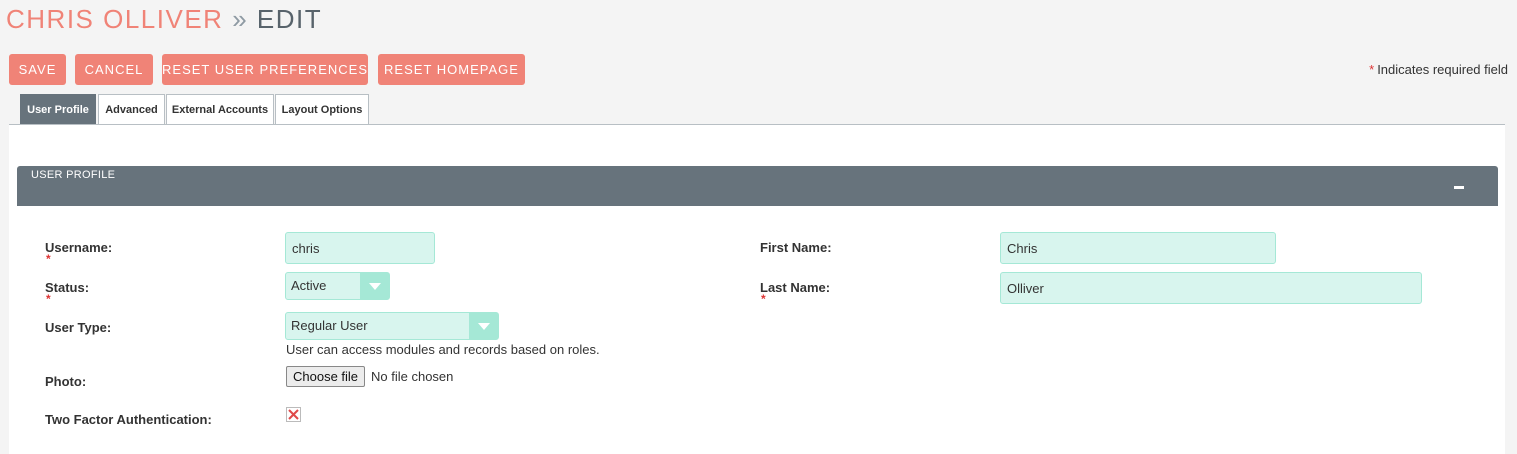 The image size is (1517, 454). Describe the element at coordinates (1459, 187) in the screenshot. I see `minus-icon` at that location.